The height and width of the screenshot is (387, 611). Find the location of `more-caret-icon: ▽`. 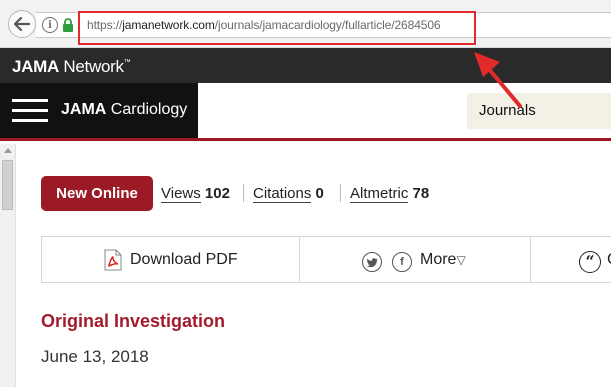

more-caret-icon: ▽ is located at coordinates (461, 260).